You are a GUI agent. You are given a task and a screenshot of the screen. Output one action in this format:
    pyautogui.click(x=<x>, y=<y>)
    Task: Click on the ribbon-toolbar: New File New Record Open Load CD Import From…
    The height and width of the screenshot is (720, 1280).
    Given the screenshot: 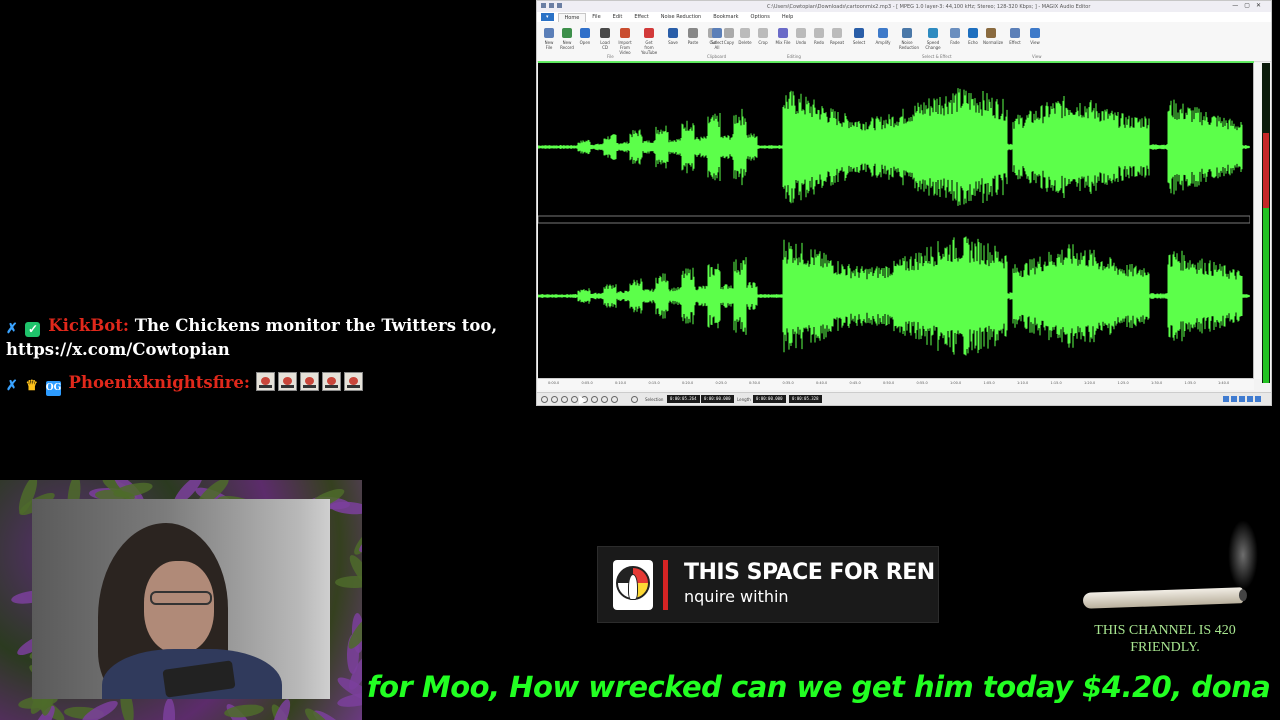 What is the action you would take?
    pyautogui.click(x=904, y=42)
    